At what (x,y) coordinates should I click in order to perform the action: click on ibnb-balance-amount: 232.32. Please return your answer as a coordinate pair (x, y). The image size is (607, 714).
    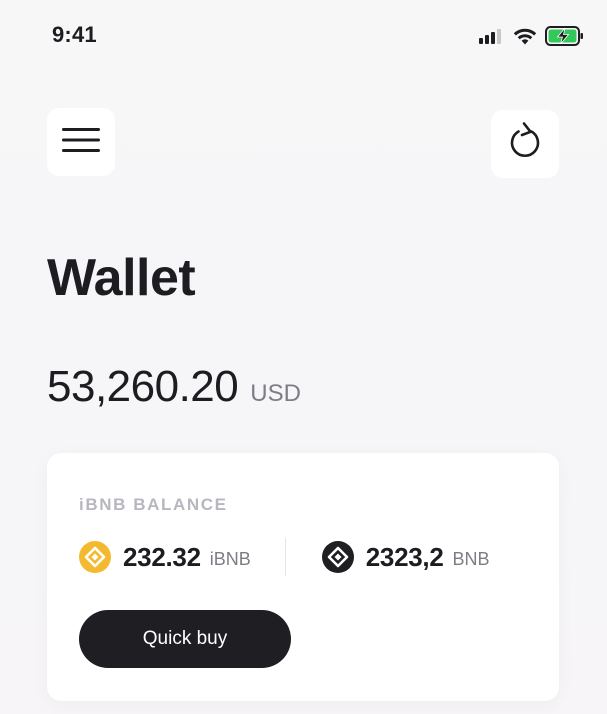
    Looking at the image, I should click on (162, 556).